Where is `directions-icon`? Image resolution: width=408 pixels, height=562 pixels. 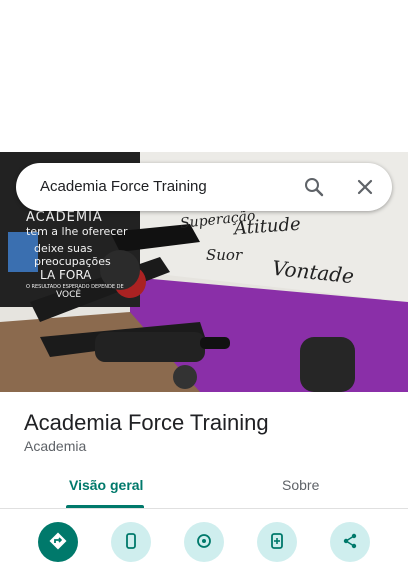
directions-icon is located at coordinates (58, 541).